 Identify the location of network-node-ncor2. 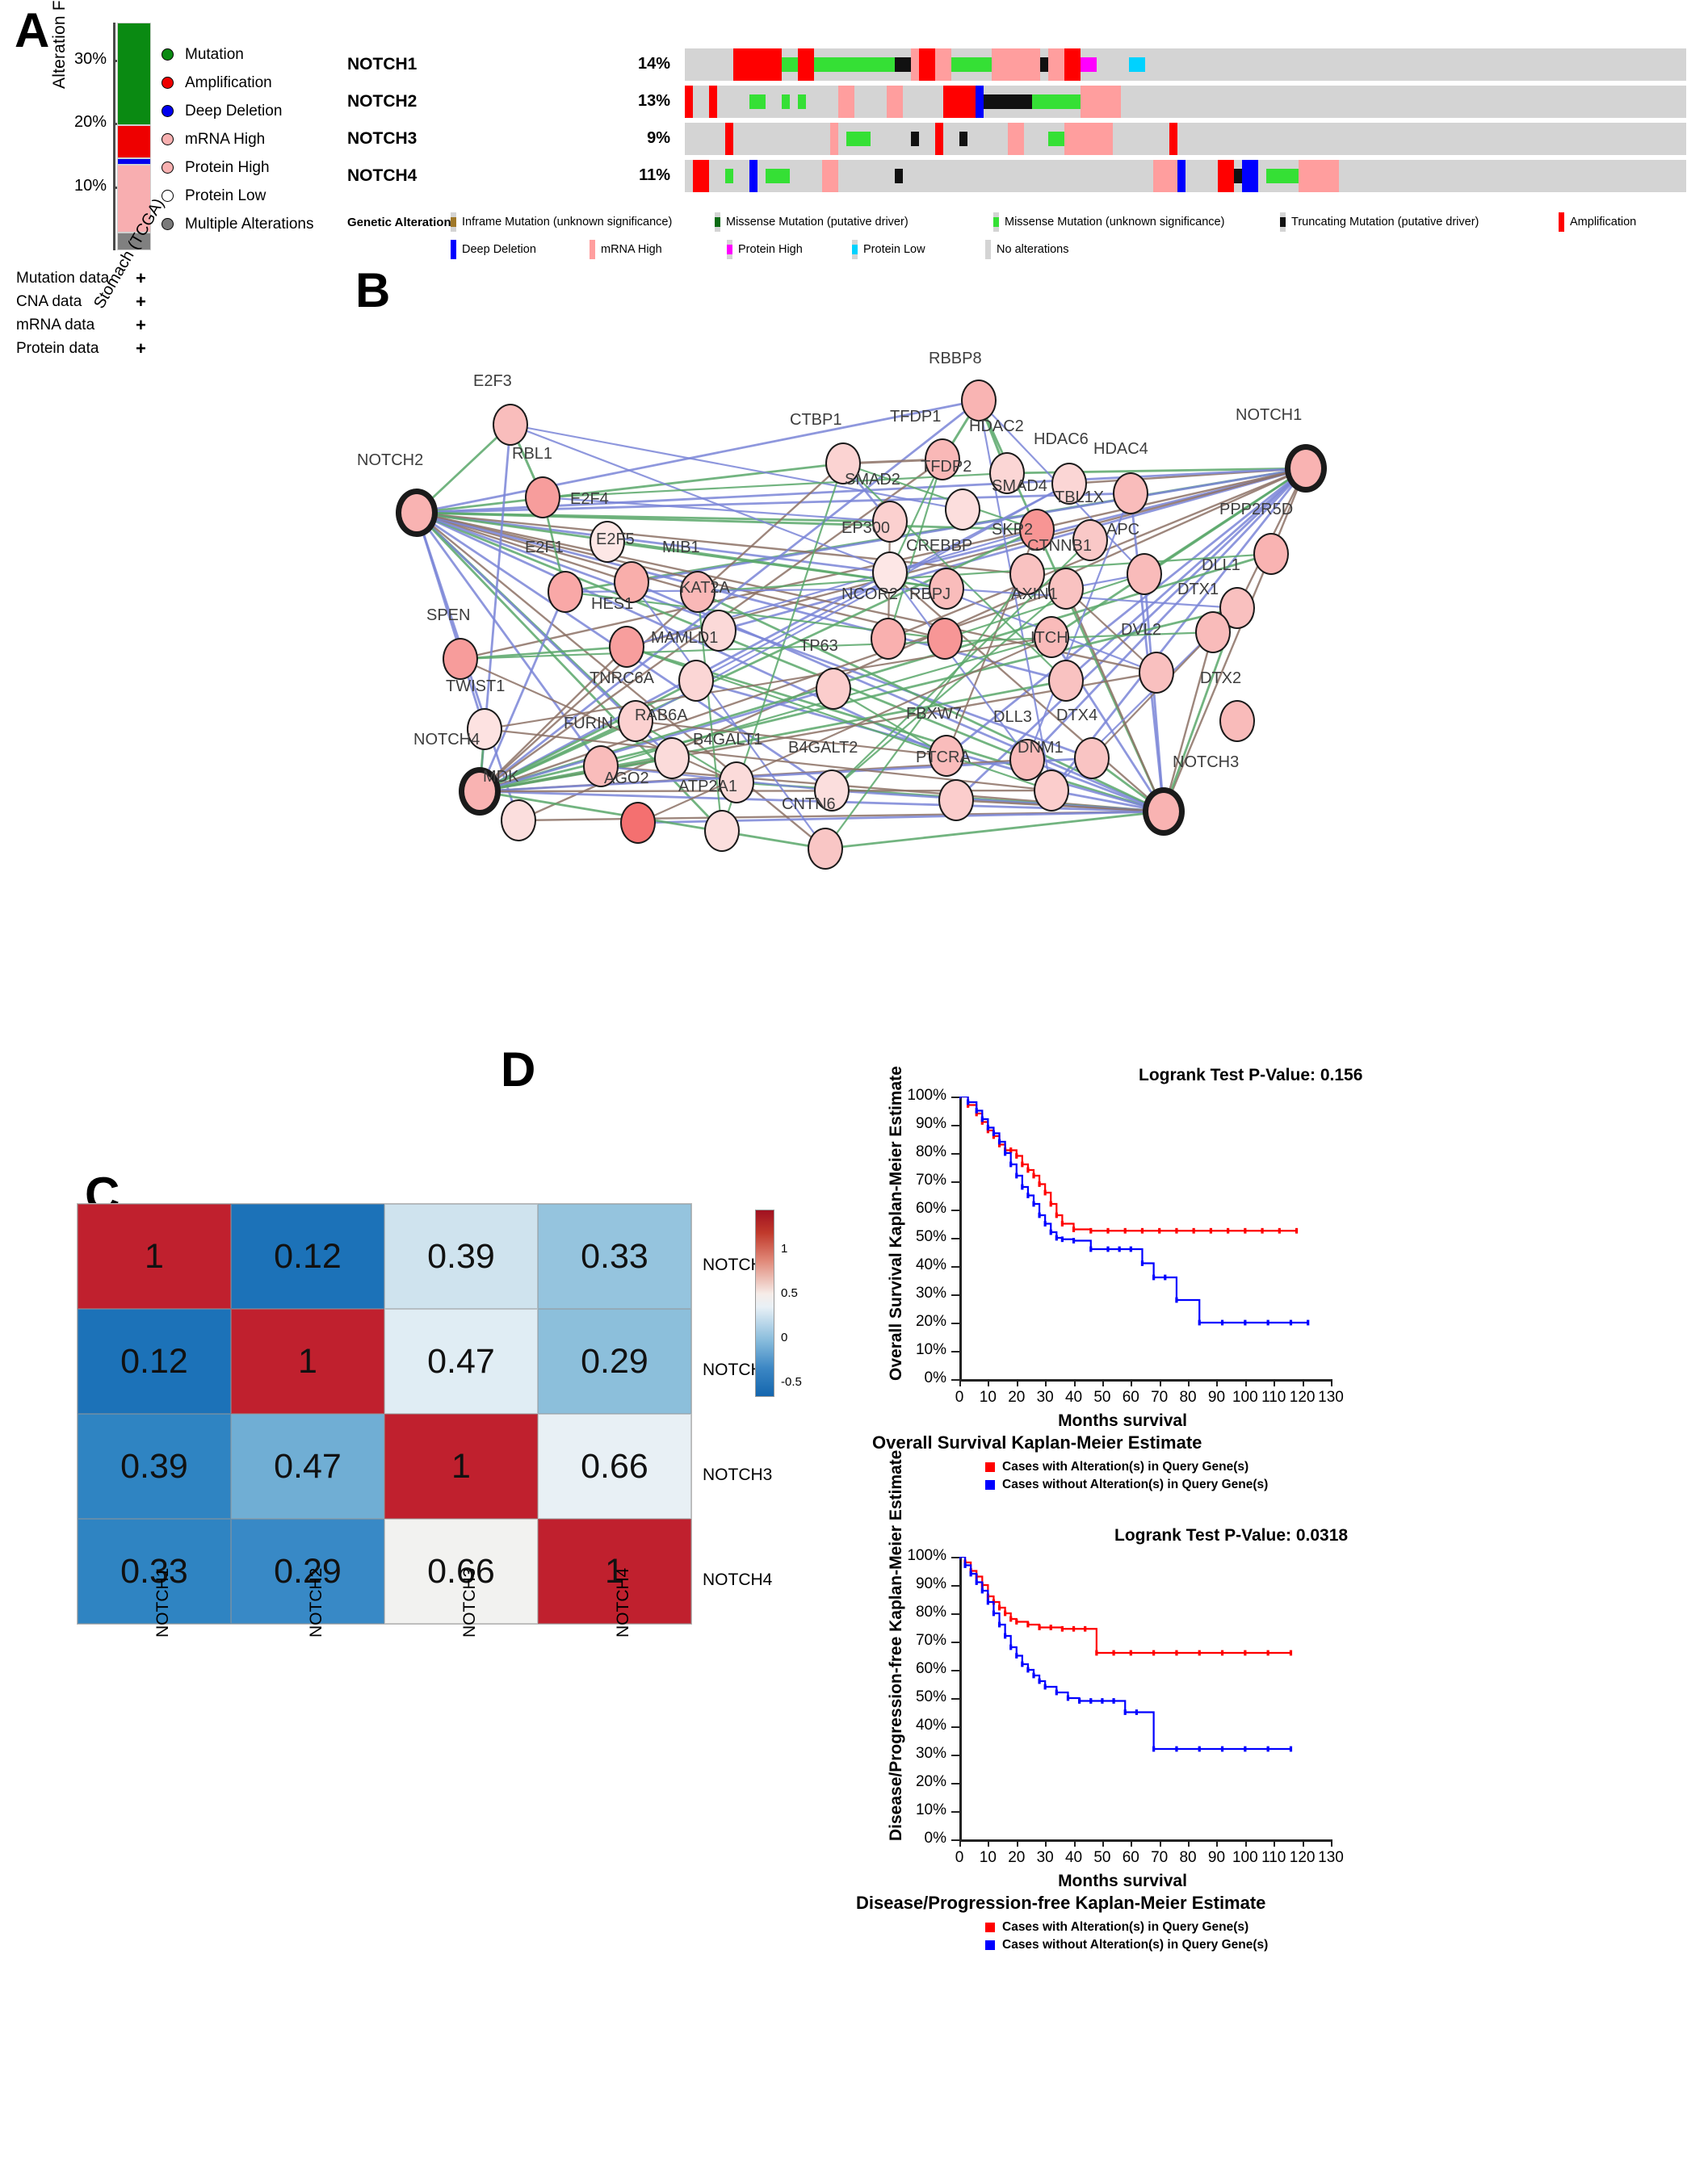
(889, 639).